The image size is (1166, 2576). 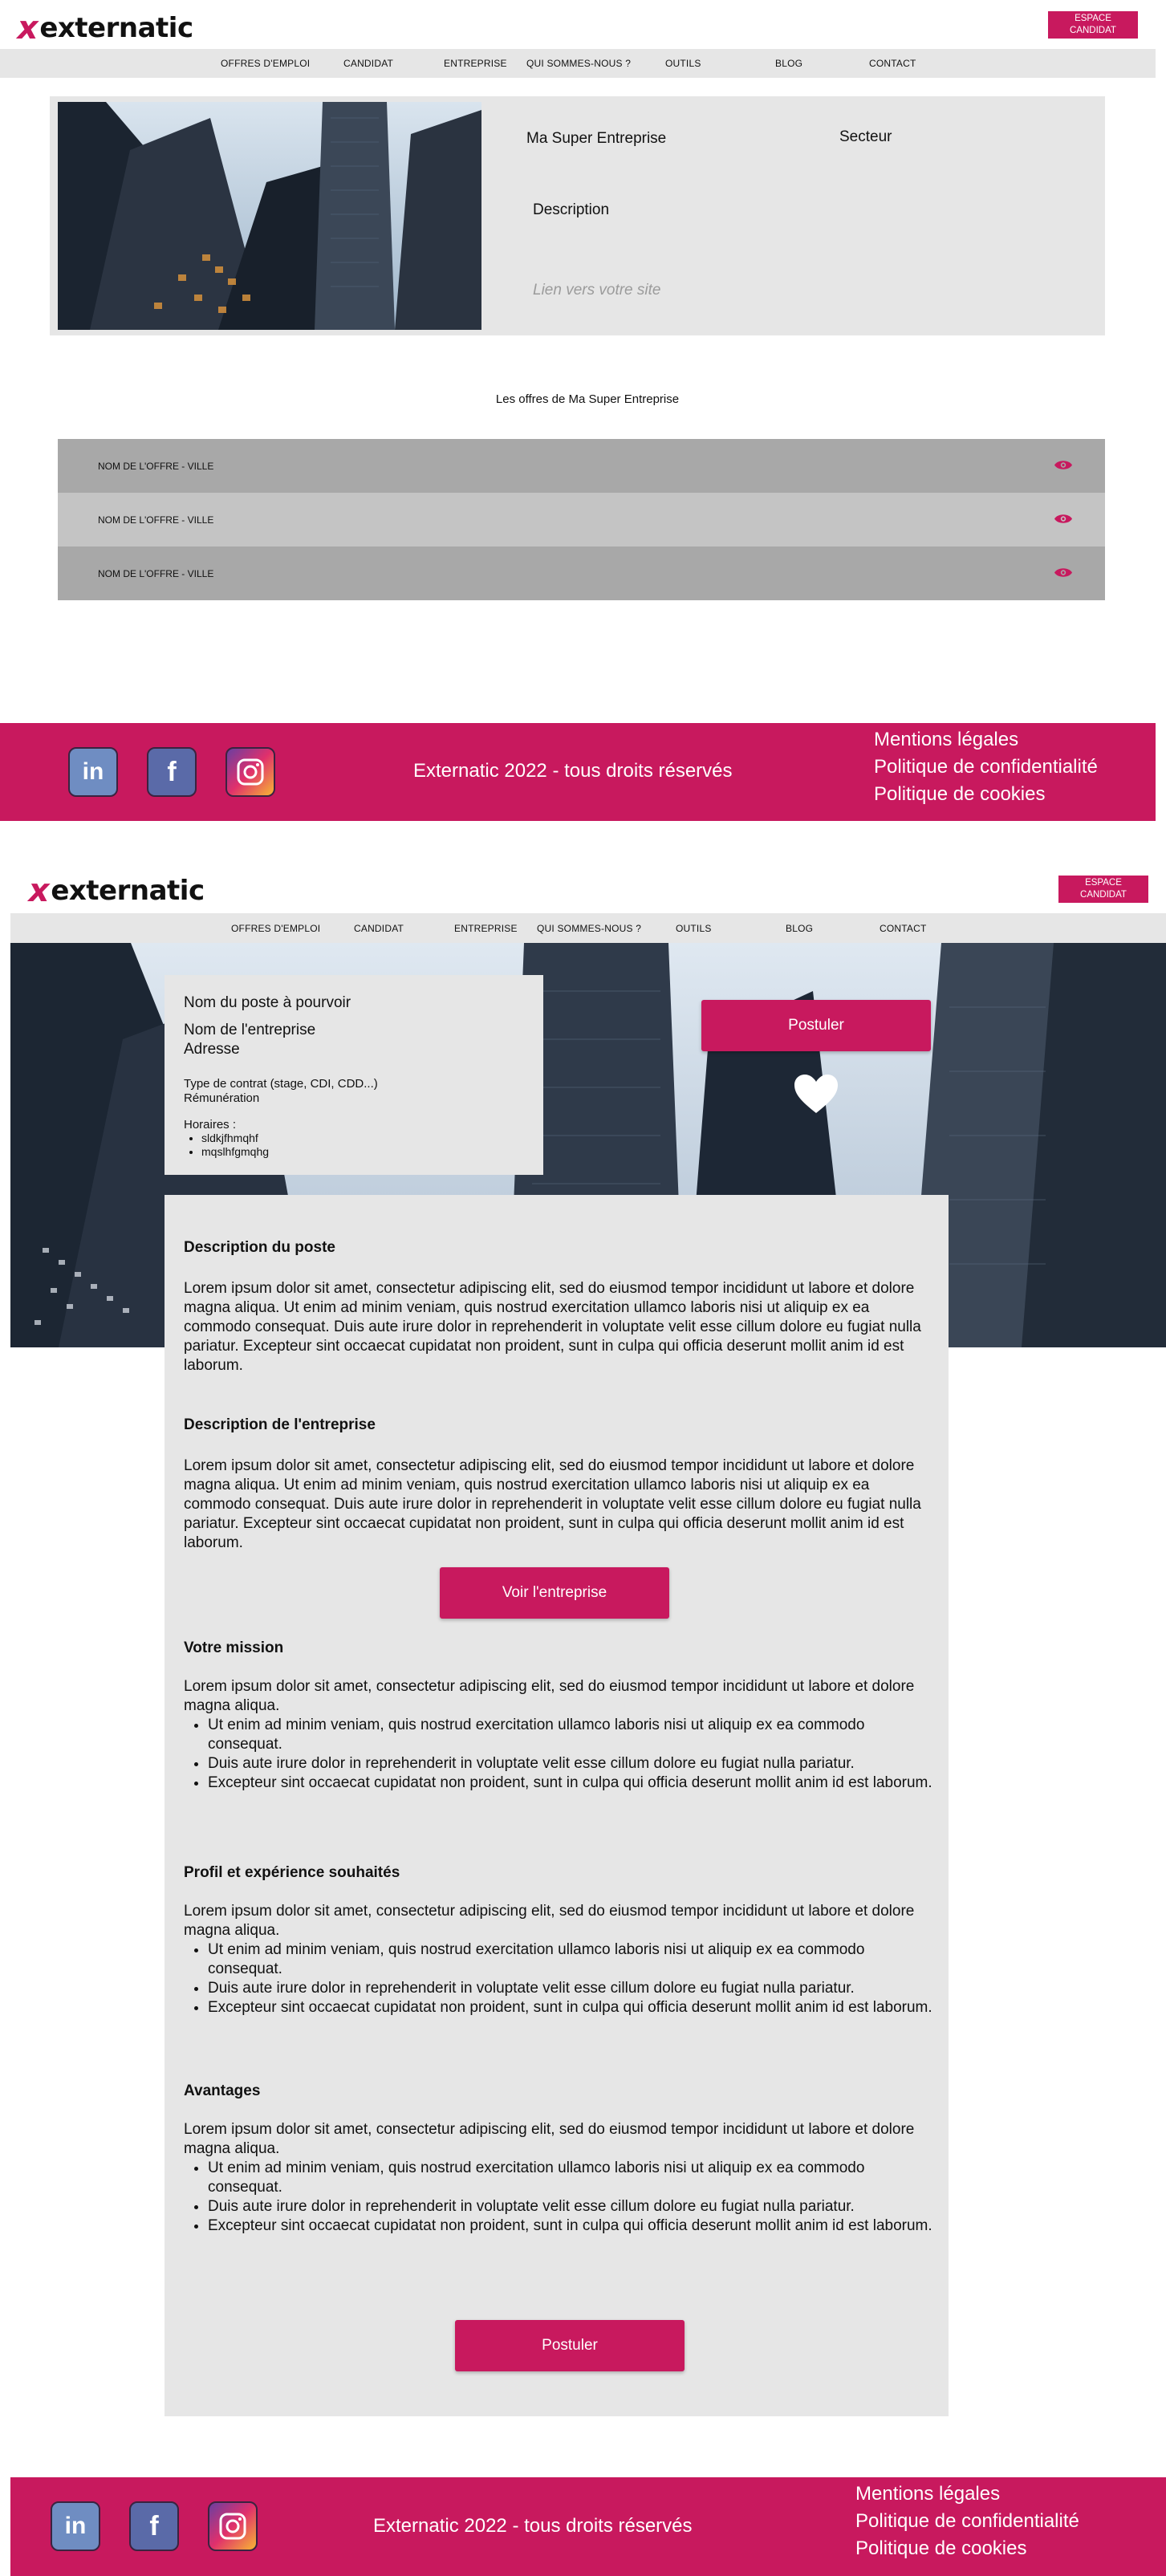 What do you see at coordinates (554, 1593) in the screenshot?
I see `view-company-button: Voir l'entreprise` at bounding box center [554, 1593].